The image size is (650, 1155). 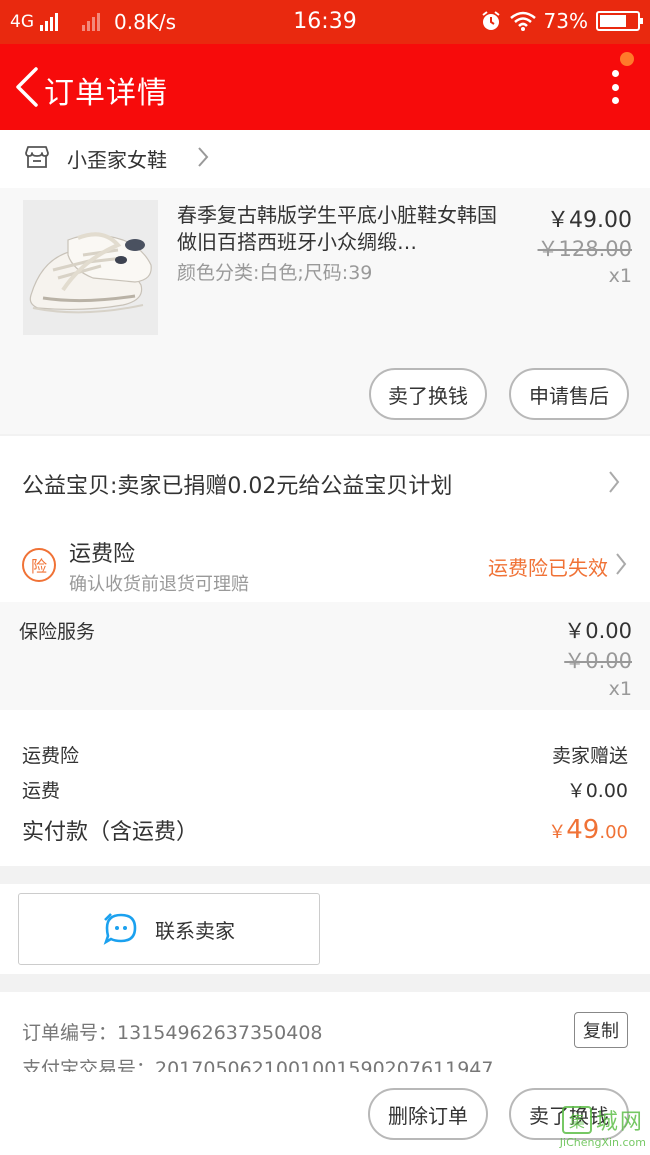 What do you see at coordinates (51, 756) in the screenshot?
I see `freight-insurance-label: 运费险` at bounding box center [51, 756].